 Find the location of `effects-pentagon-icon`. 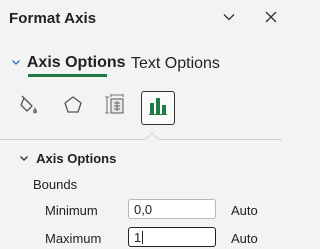

effects-pentagon-icon is located at coordinates (73, 107).